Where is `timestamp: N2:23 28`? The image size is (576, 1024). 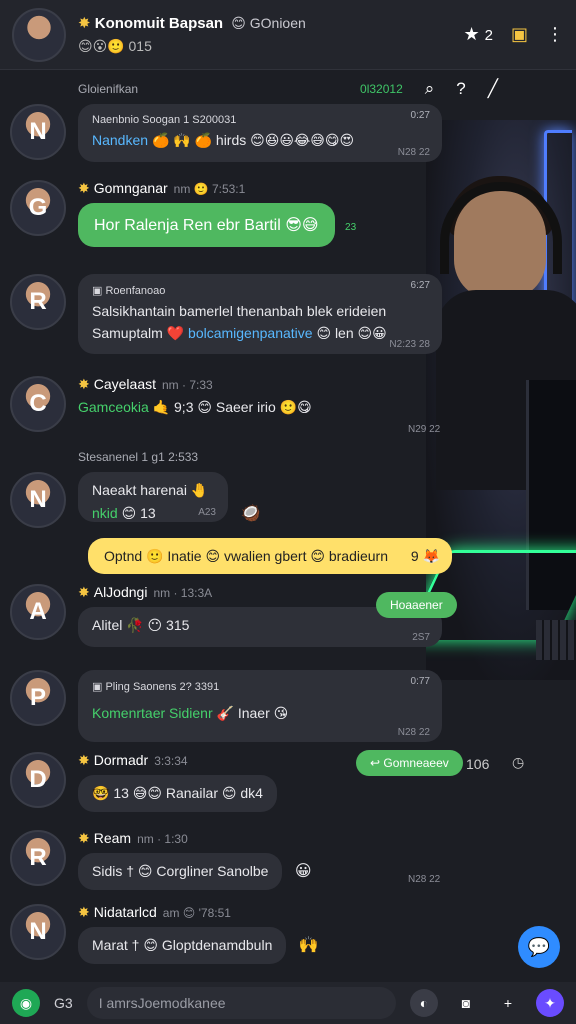
timestamp: N2:23 28 is located at coordinates (409, 344).